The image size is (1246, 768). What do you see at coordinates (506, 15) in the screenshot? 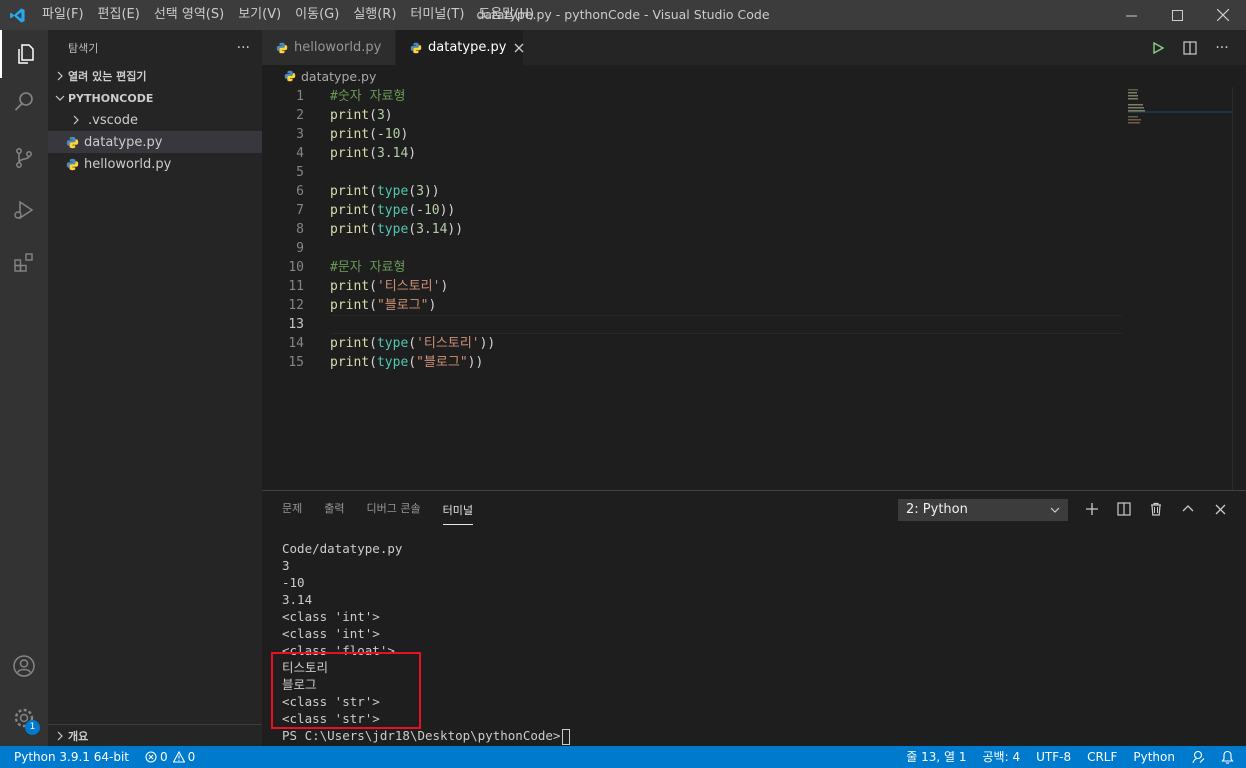
I see `menu-item: 도움말(H)` at bounding box center [506, 15].